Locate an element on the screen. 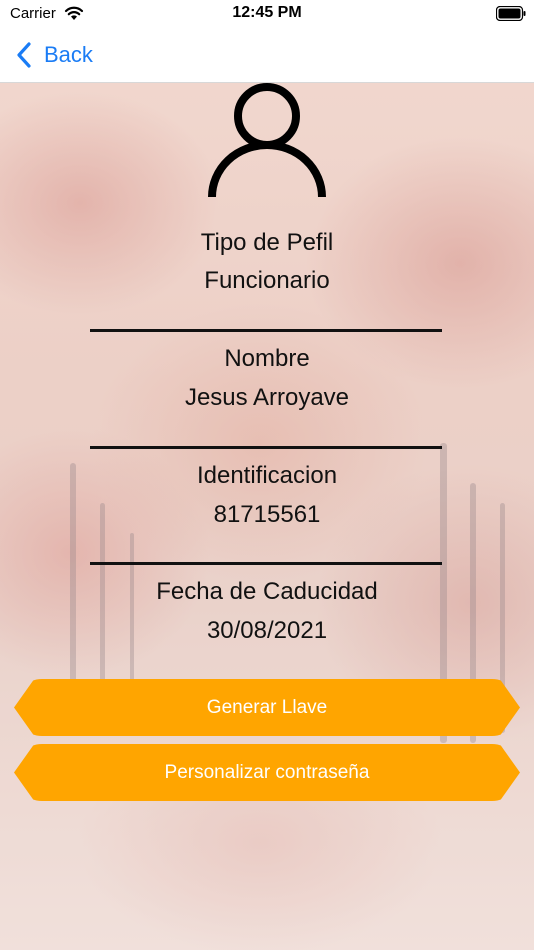 The height and width of the screenshot is (950, 534). battery-icon is located at coordinates (511, 13).